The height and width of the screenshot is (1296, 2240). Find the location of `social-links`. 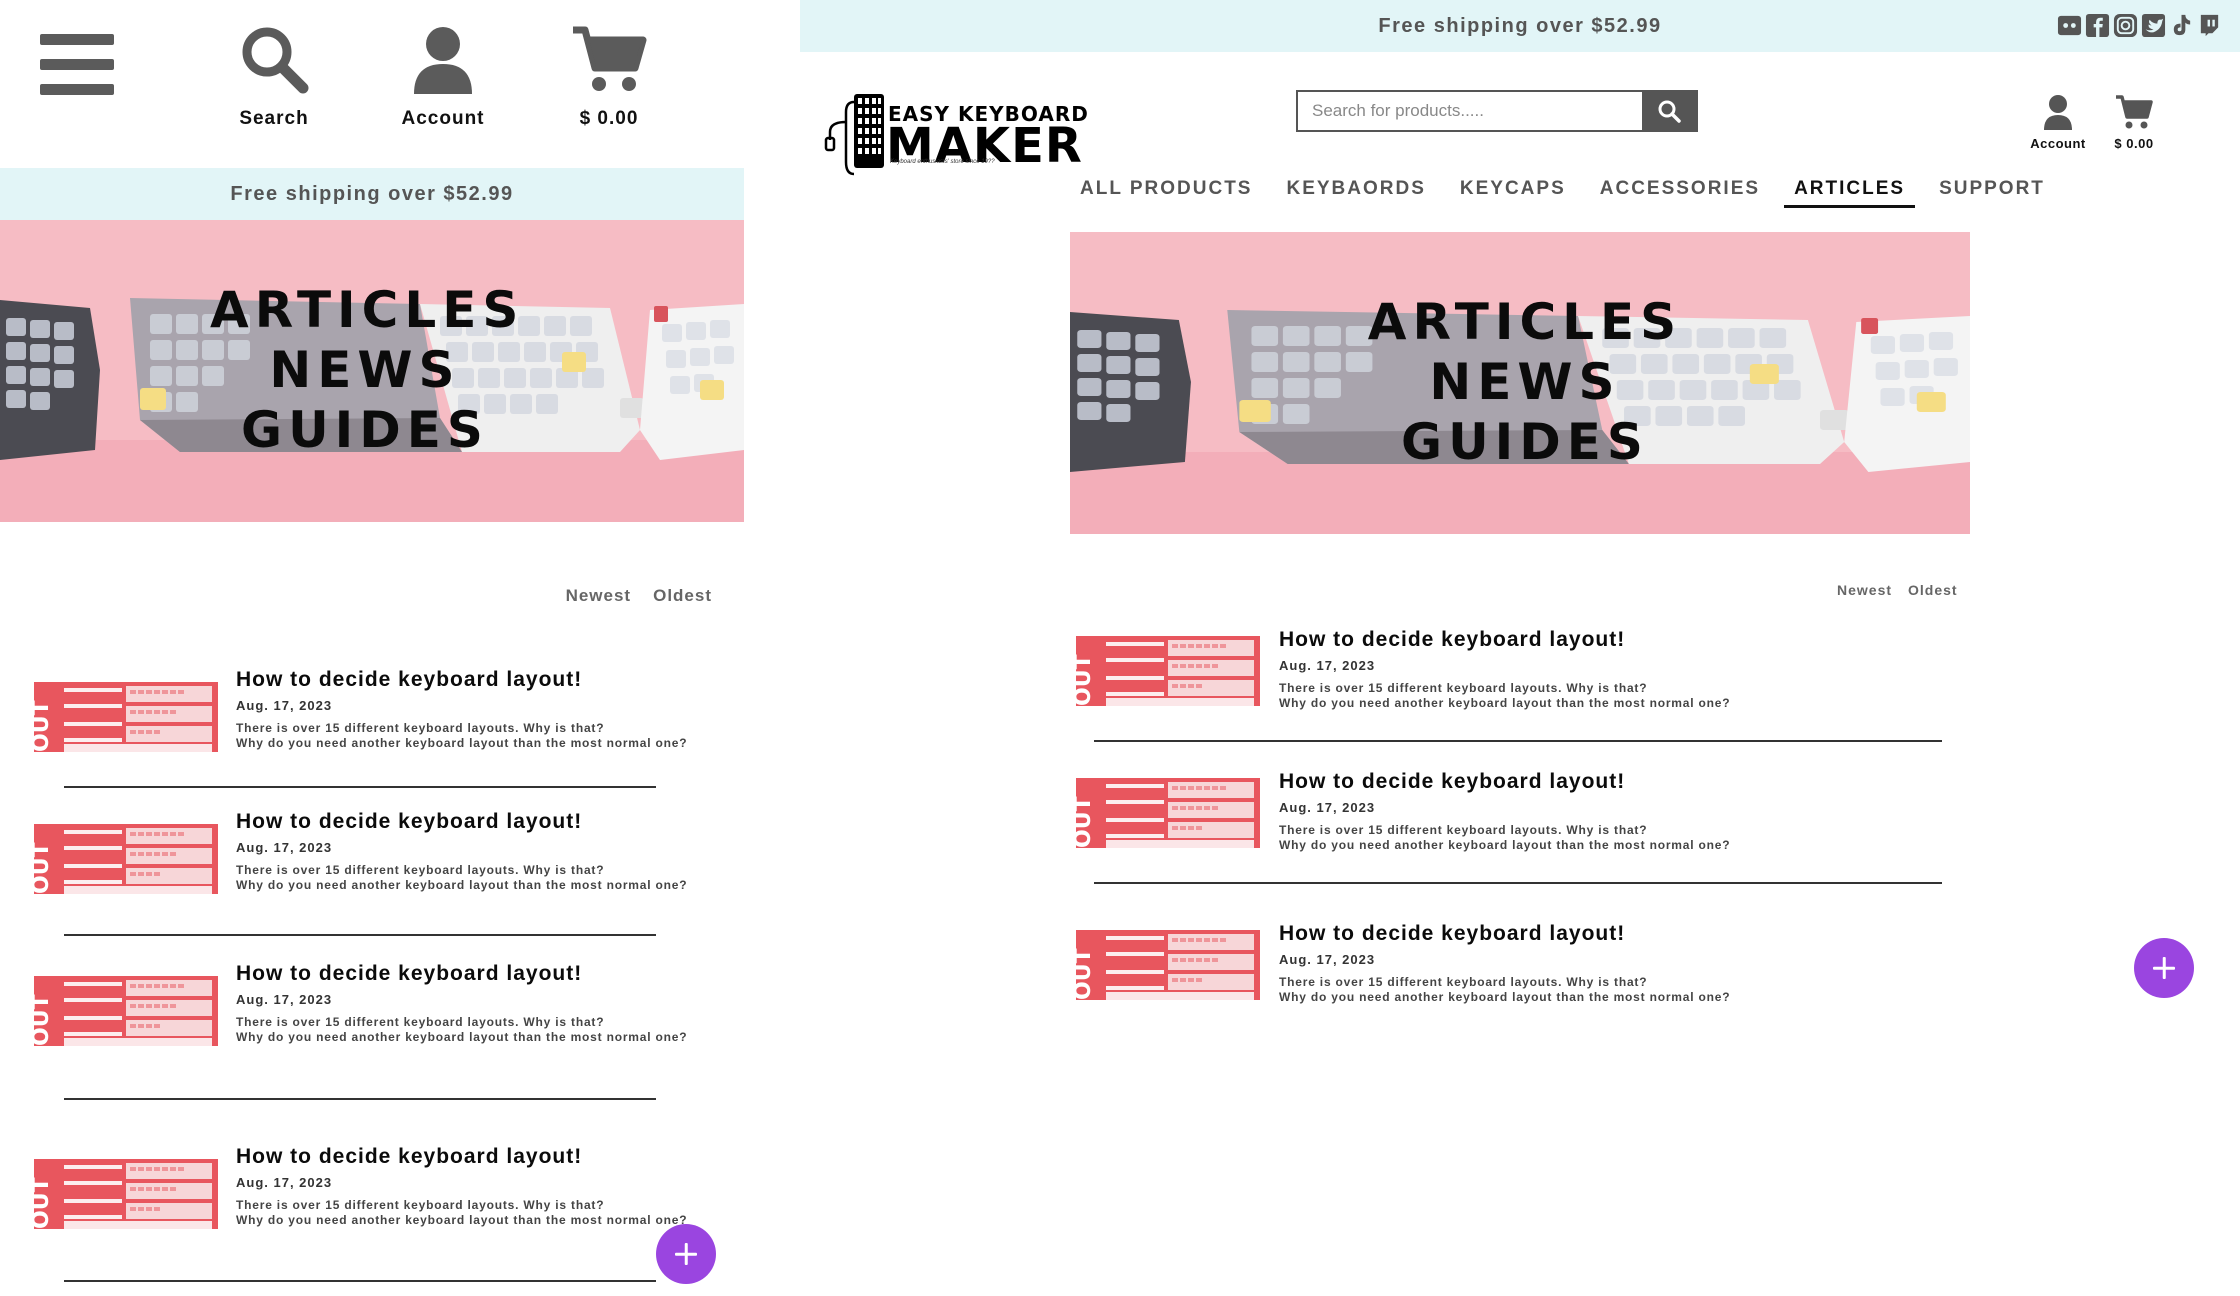

social-links is located at coordinates (2139, 26).